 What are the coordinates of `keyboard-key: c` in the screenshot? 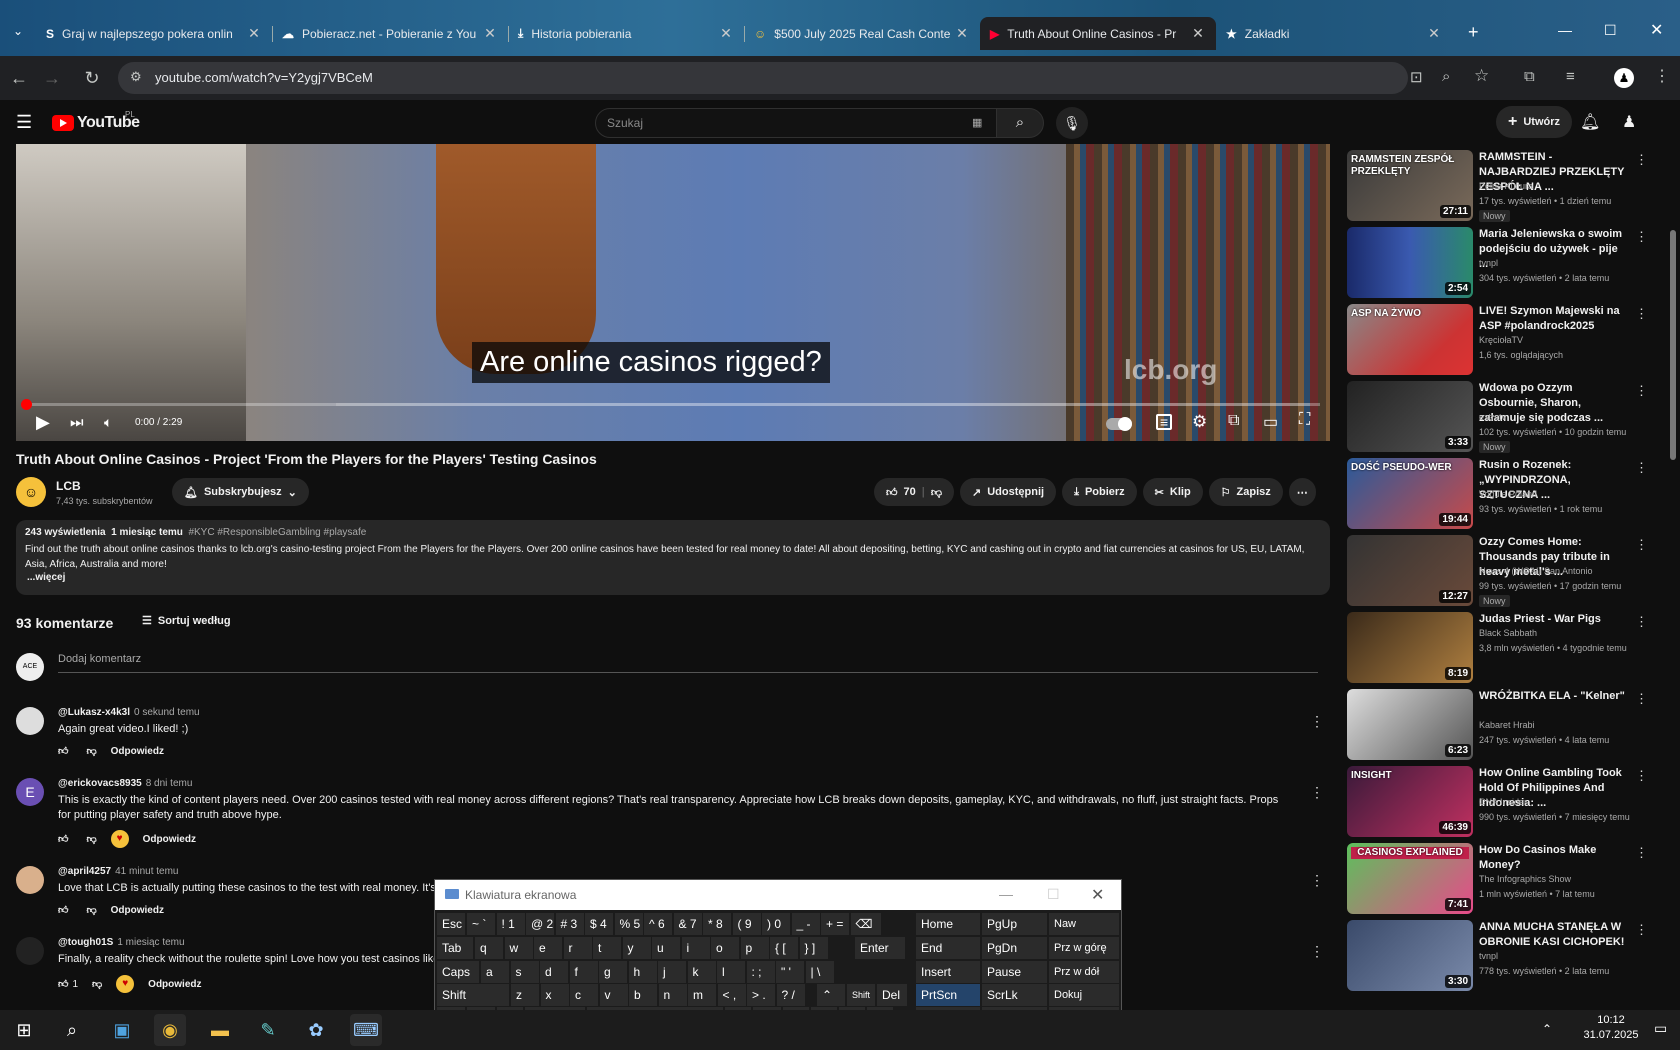 It's located at (584, 995).